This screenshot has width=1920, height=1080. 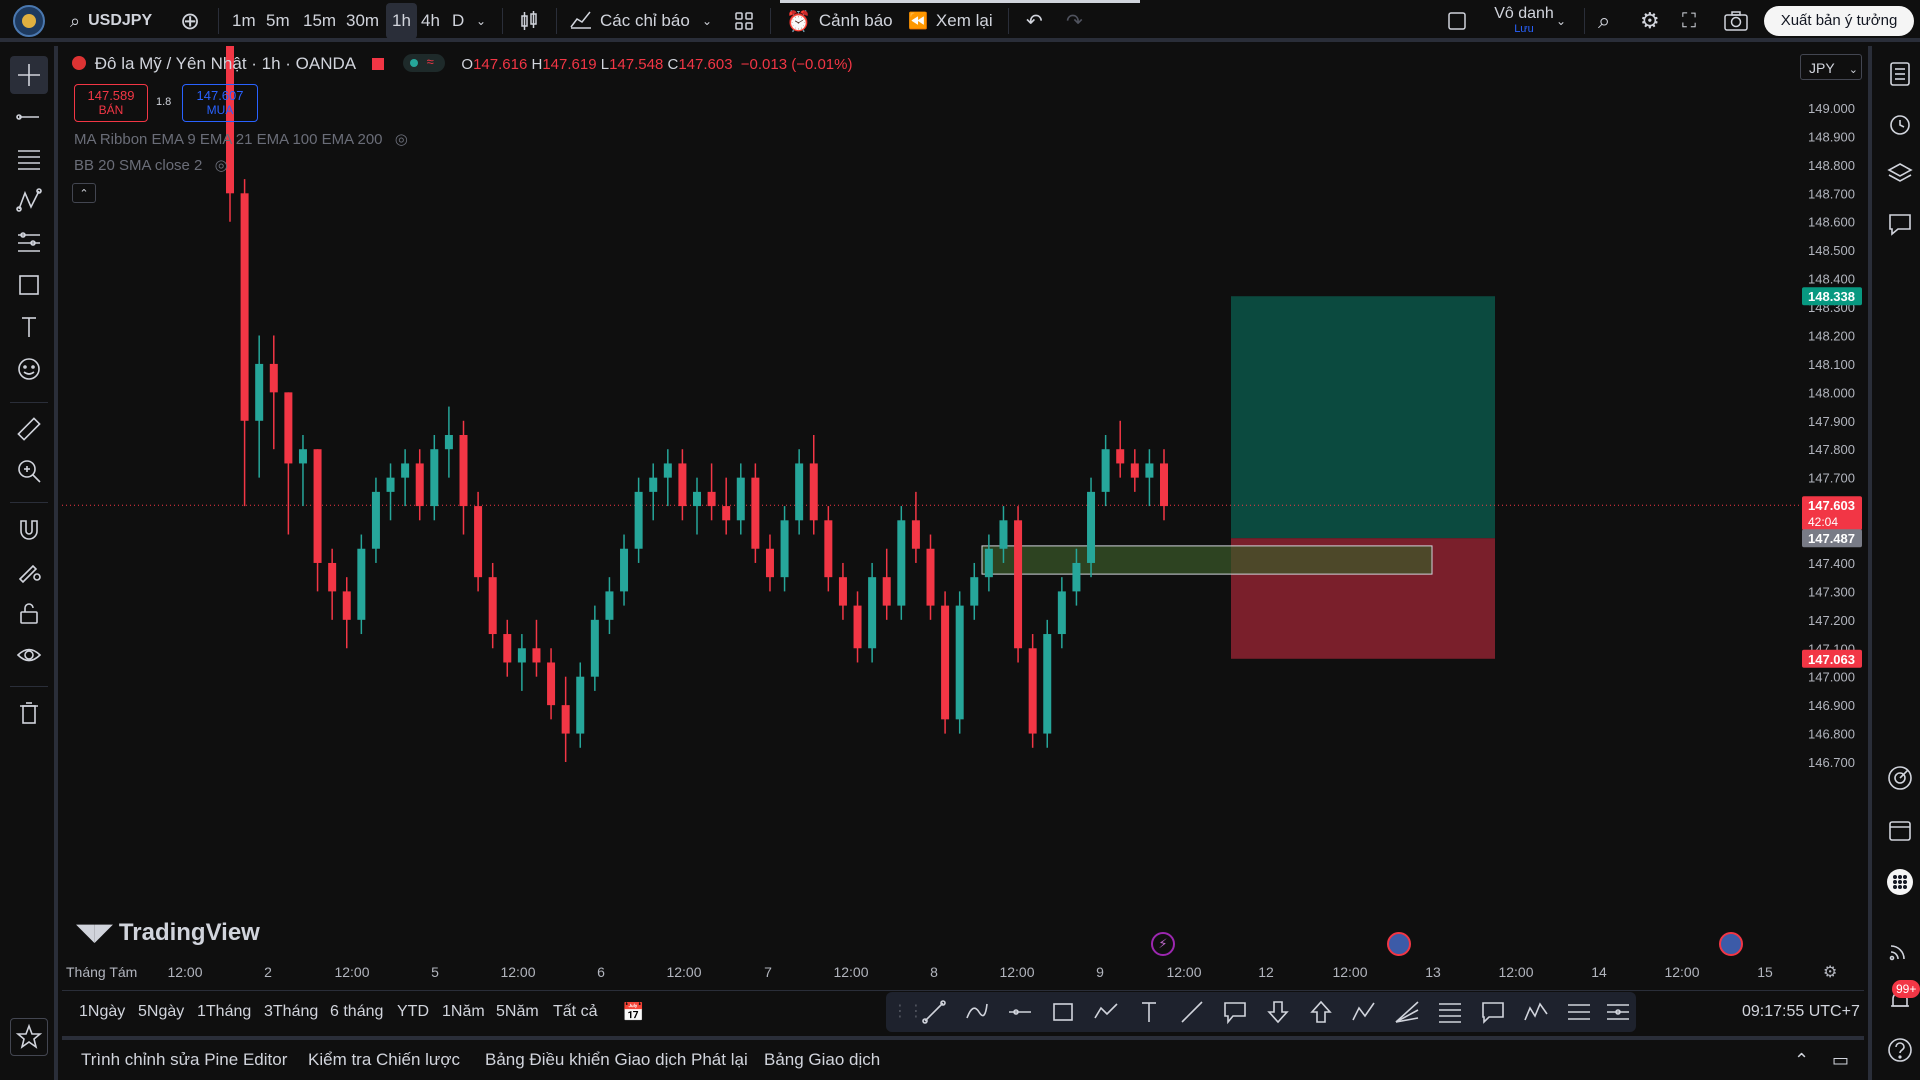 I want to click on date-range-icon: 📅, so click(x=633, y=1012).